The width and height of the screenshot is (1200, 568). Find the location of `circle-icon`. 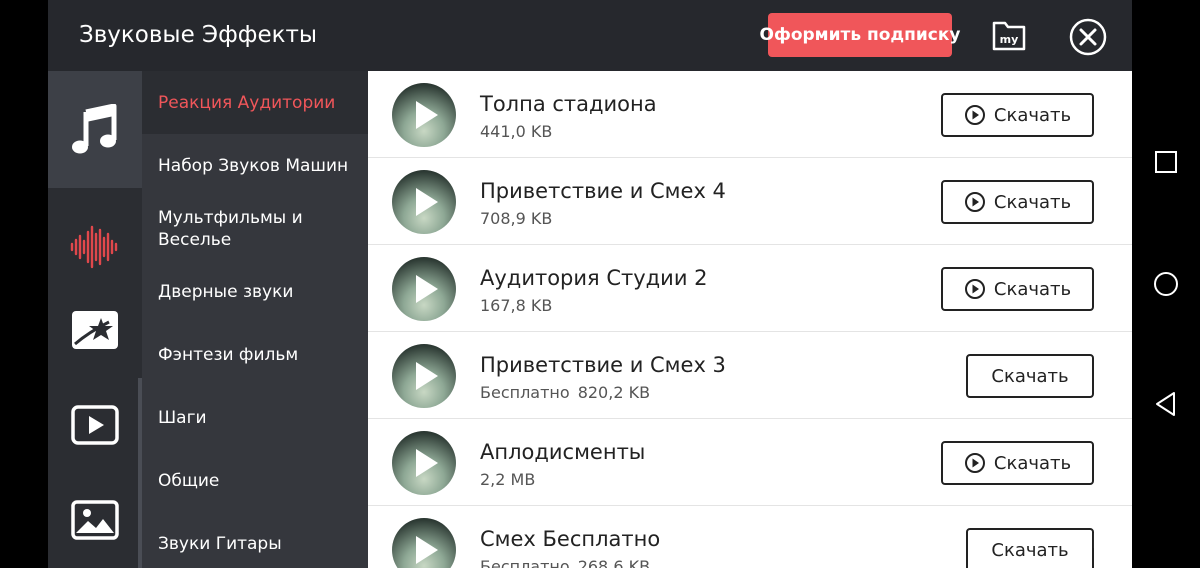

circle-icon is located at coordinates (1166, 284).